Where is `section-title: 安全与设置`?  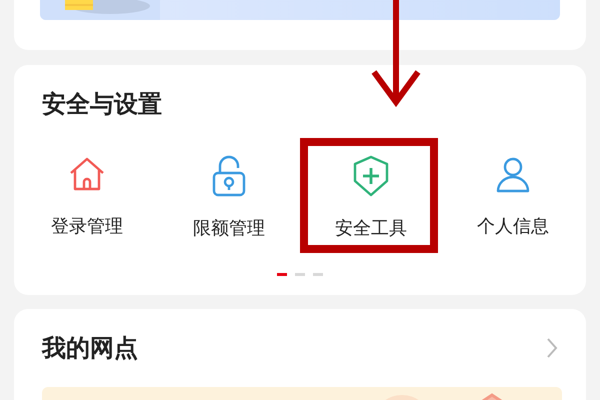
section-title: 安全与设置 is located at coordinates (102, 104).